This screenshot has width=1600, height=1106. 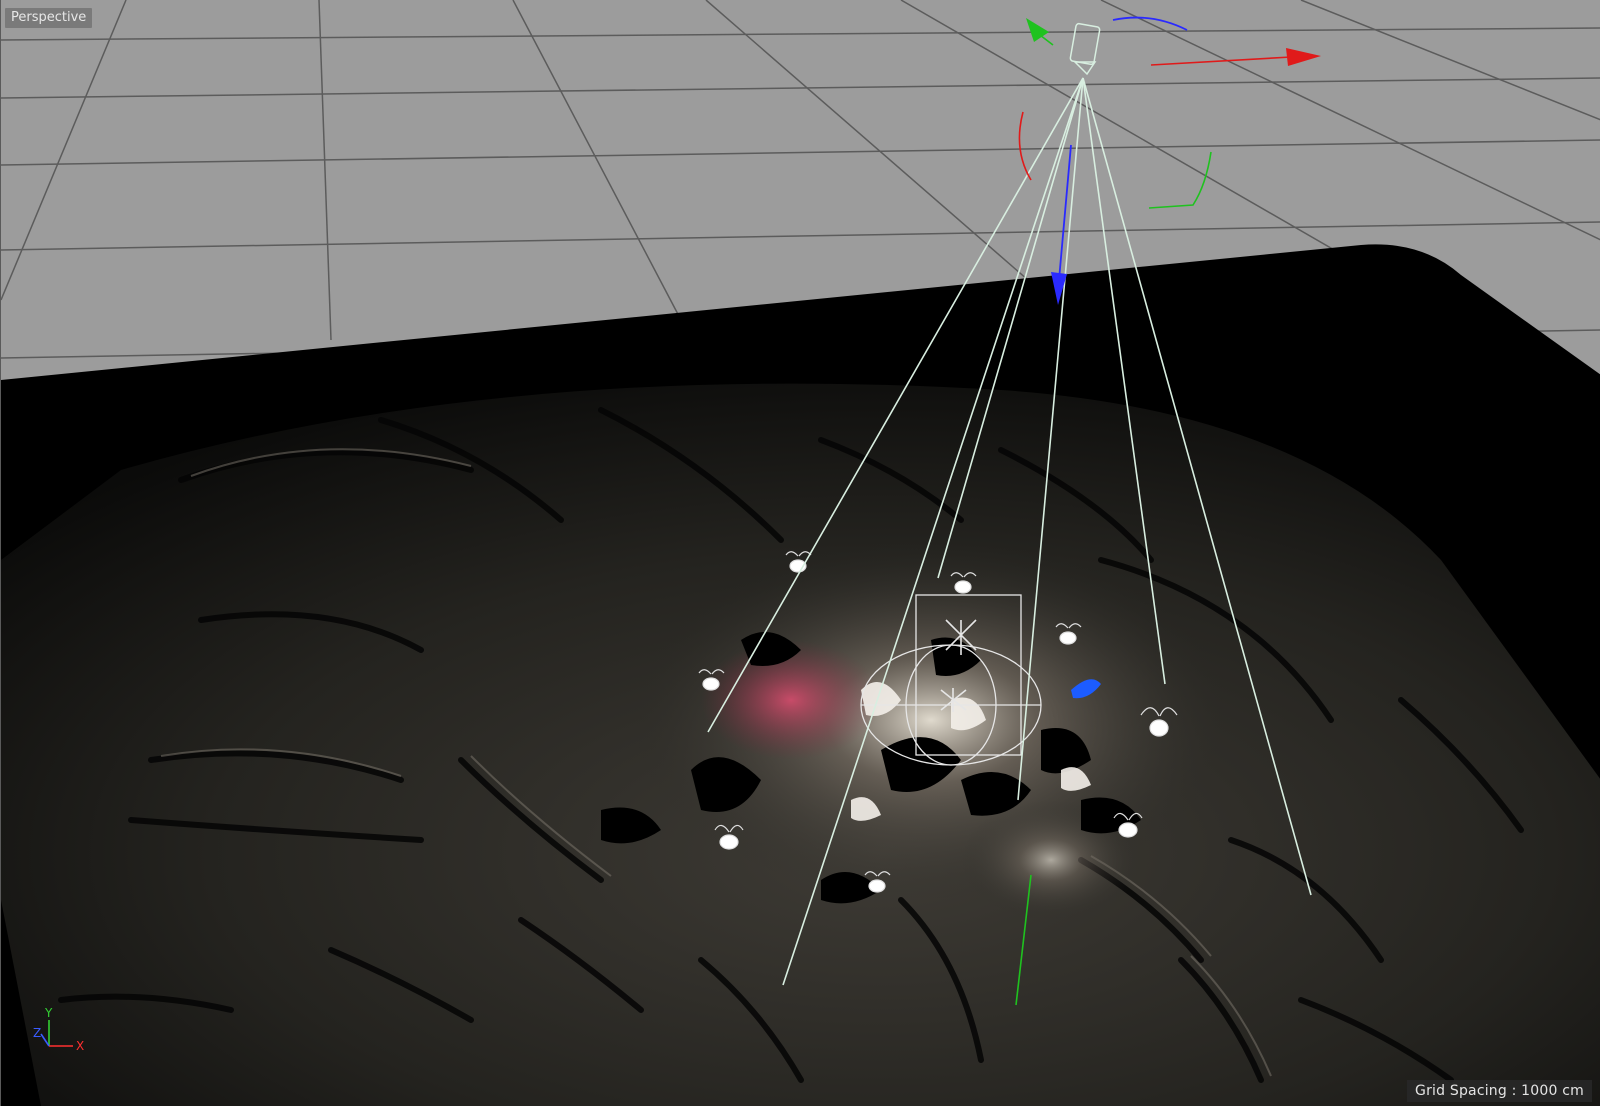 I want to click on grid-spacing-readout: Grid Spacing : 1000 cm, so click(x=1499, y=1091).